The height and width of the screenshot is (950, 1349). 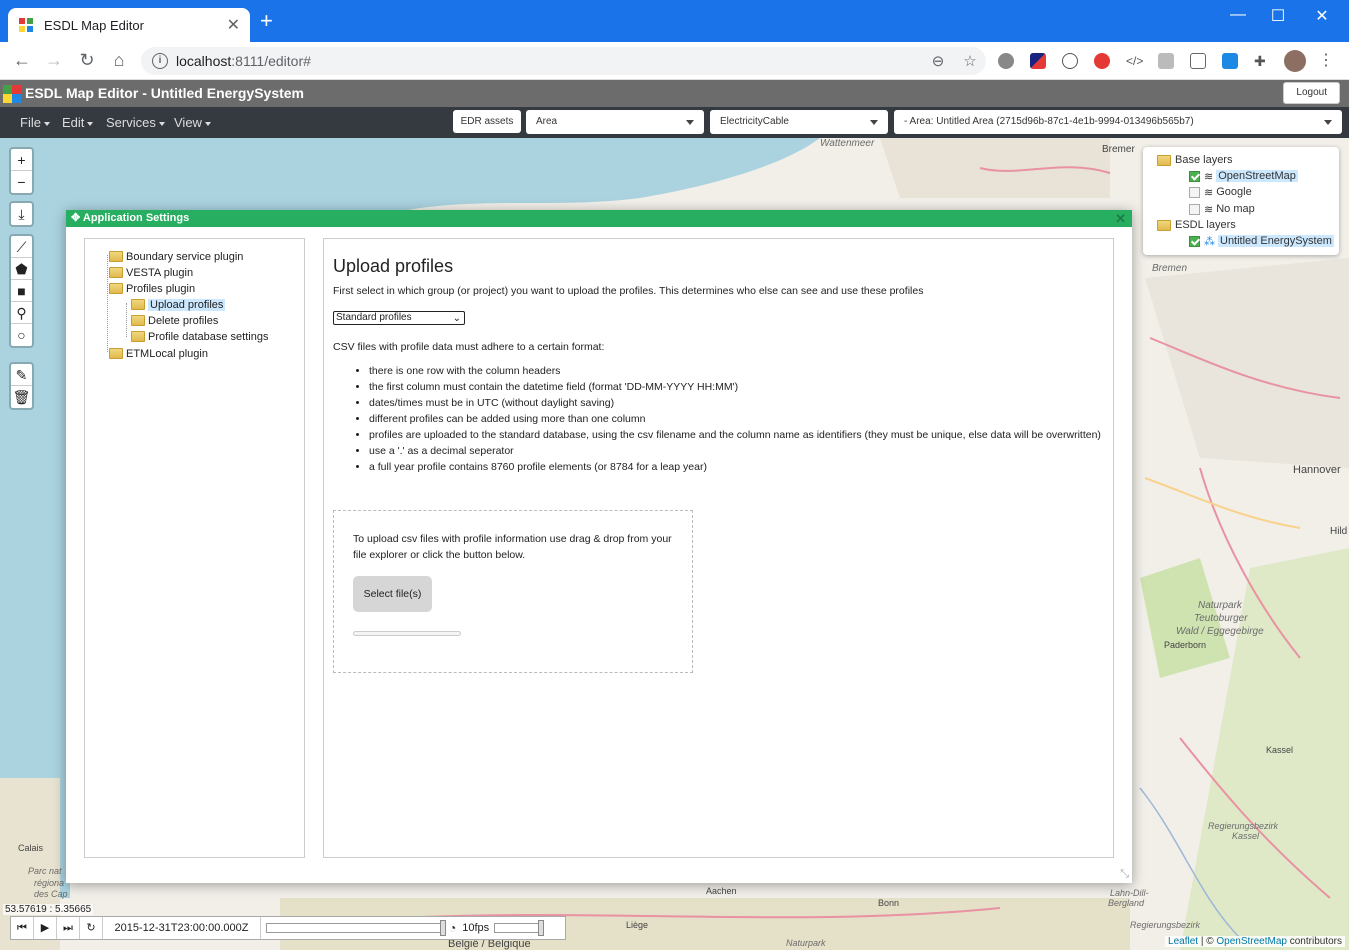 I want to click on draw-rectangle-icon: ■, so click(x=21, y=291).